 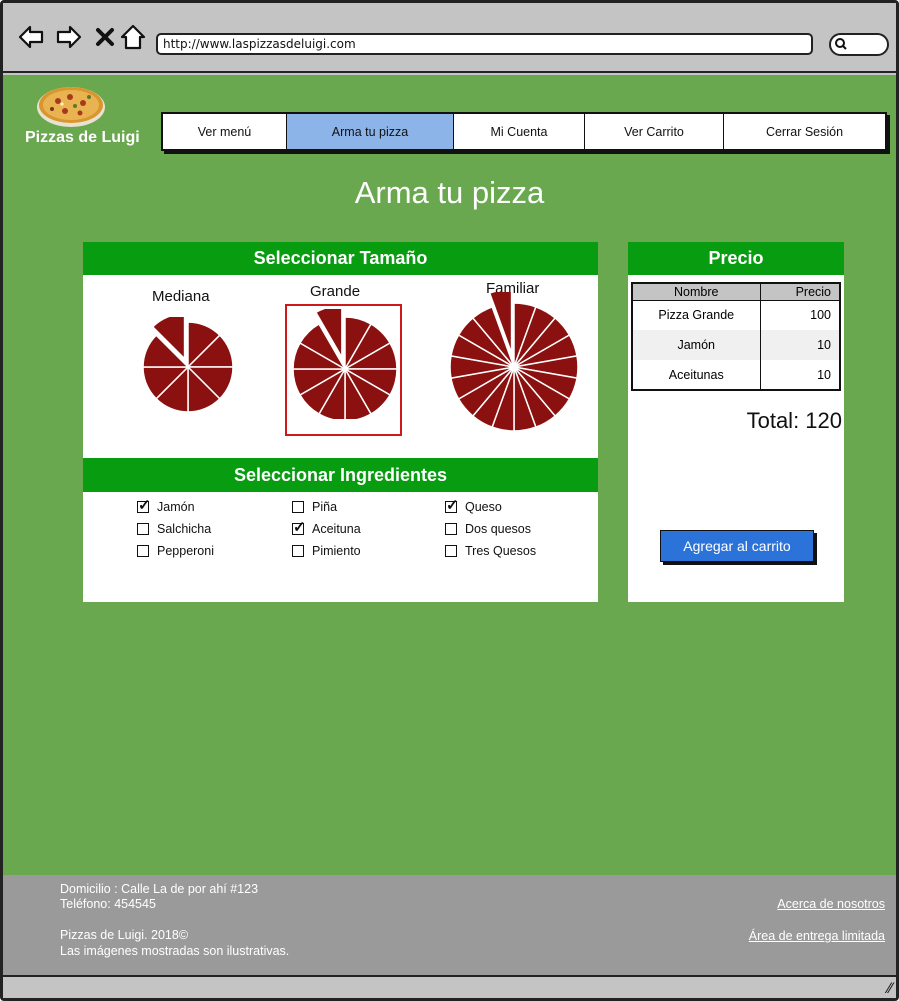 I want to click on logo, so click(x=92, y=108).